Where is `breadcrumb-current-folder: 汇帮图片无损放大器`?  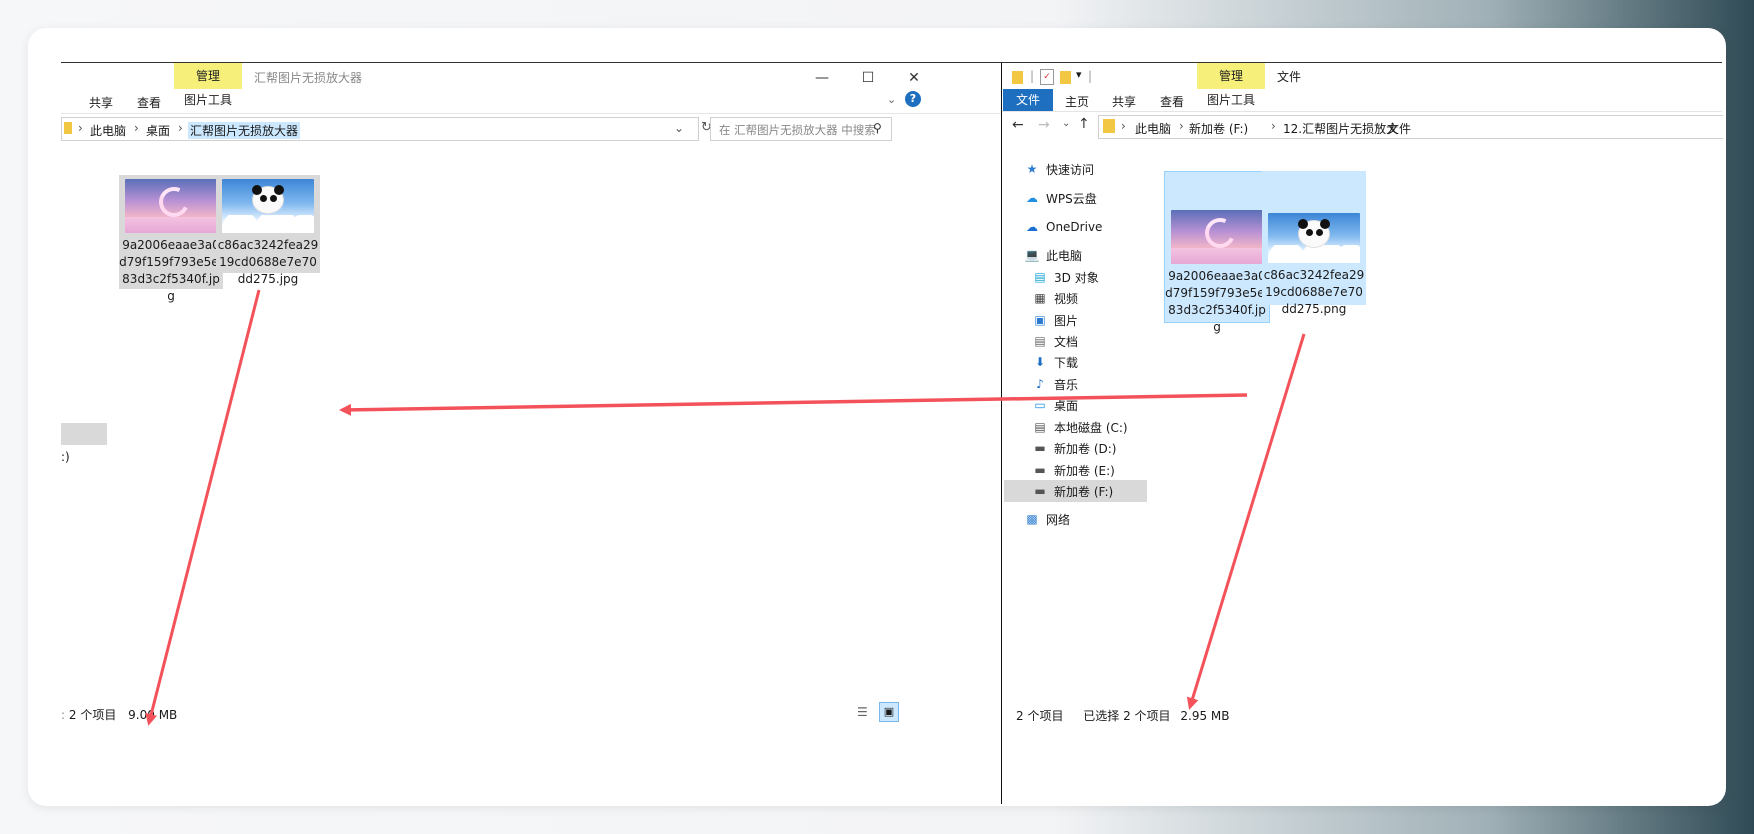
breadcrumb-current-folder: 汇帮图片无损放大器 is located at coordinates (244, 130).